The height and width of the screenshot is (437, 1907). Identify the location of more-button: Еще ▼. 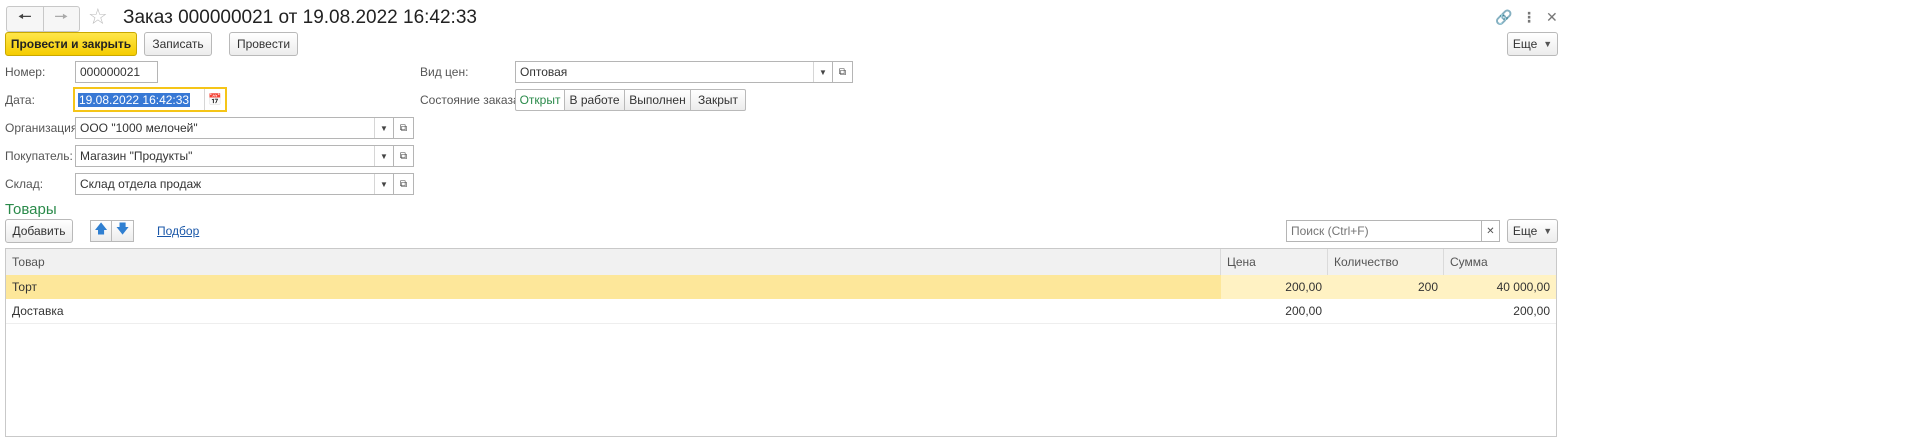
(1532, 44).